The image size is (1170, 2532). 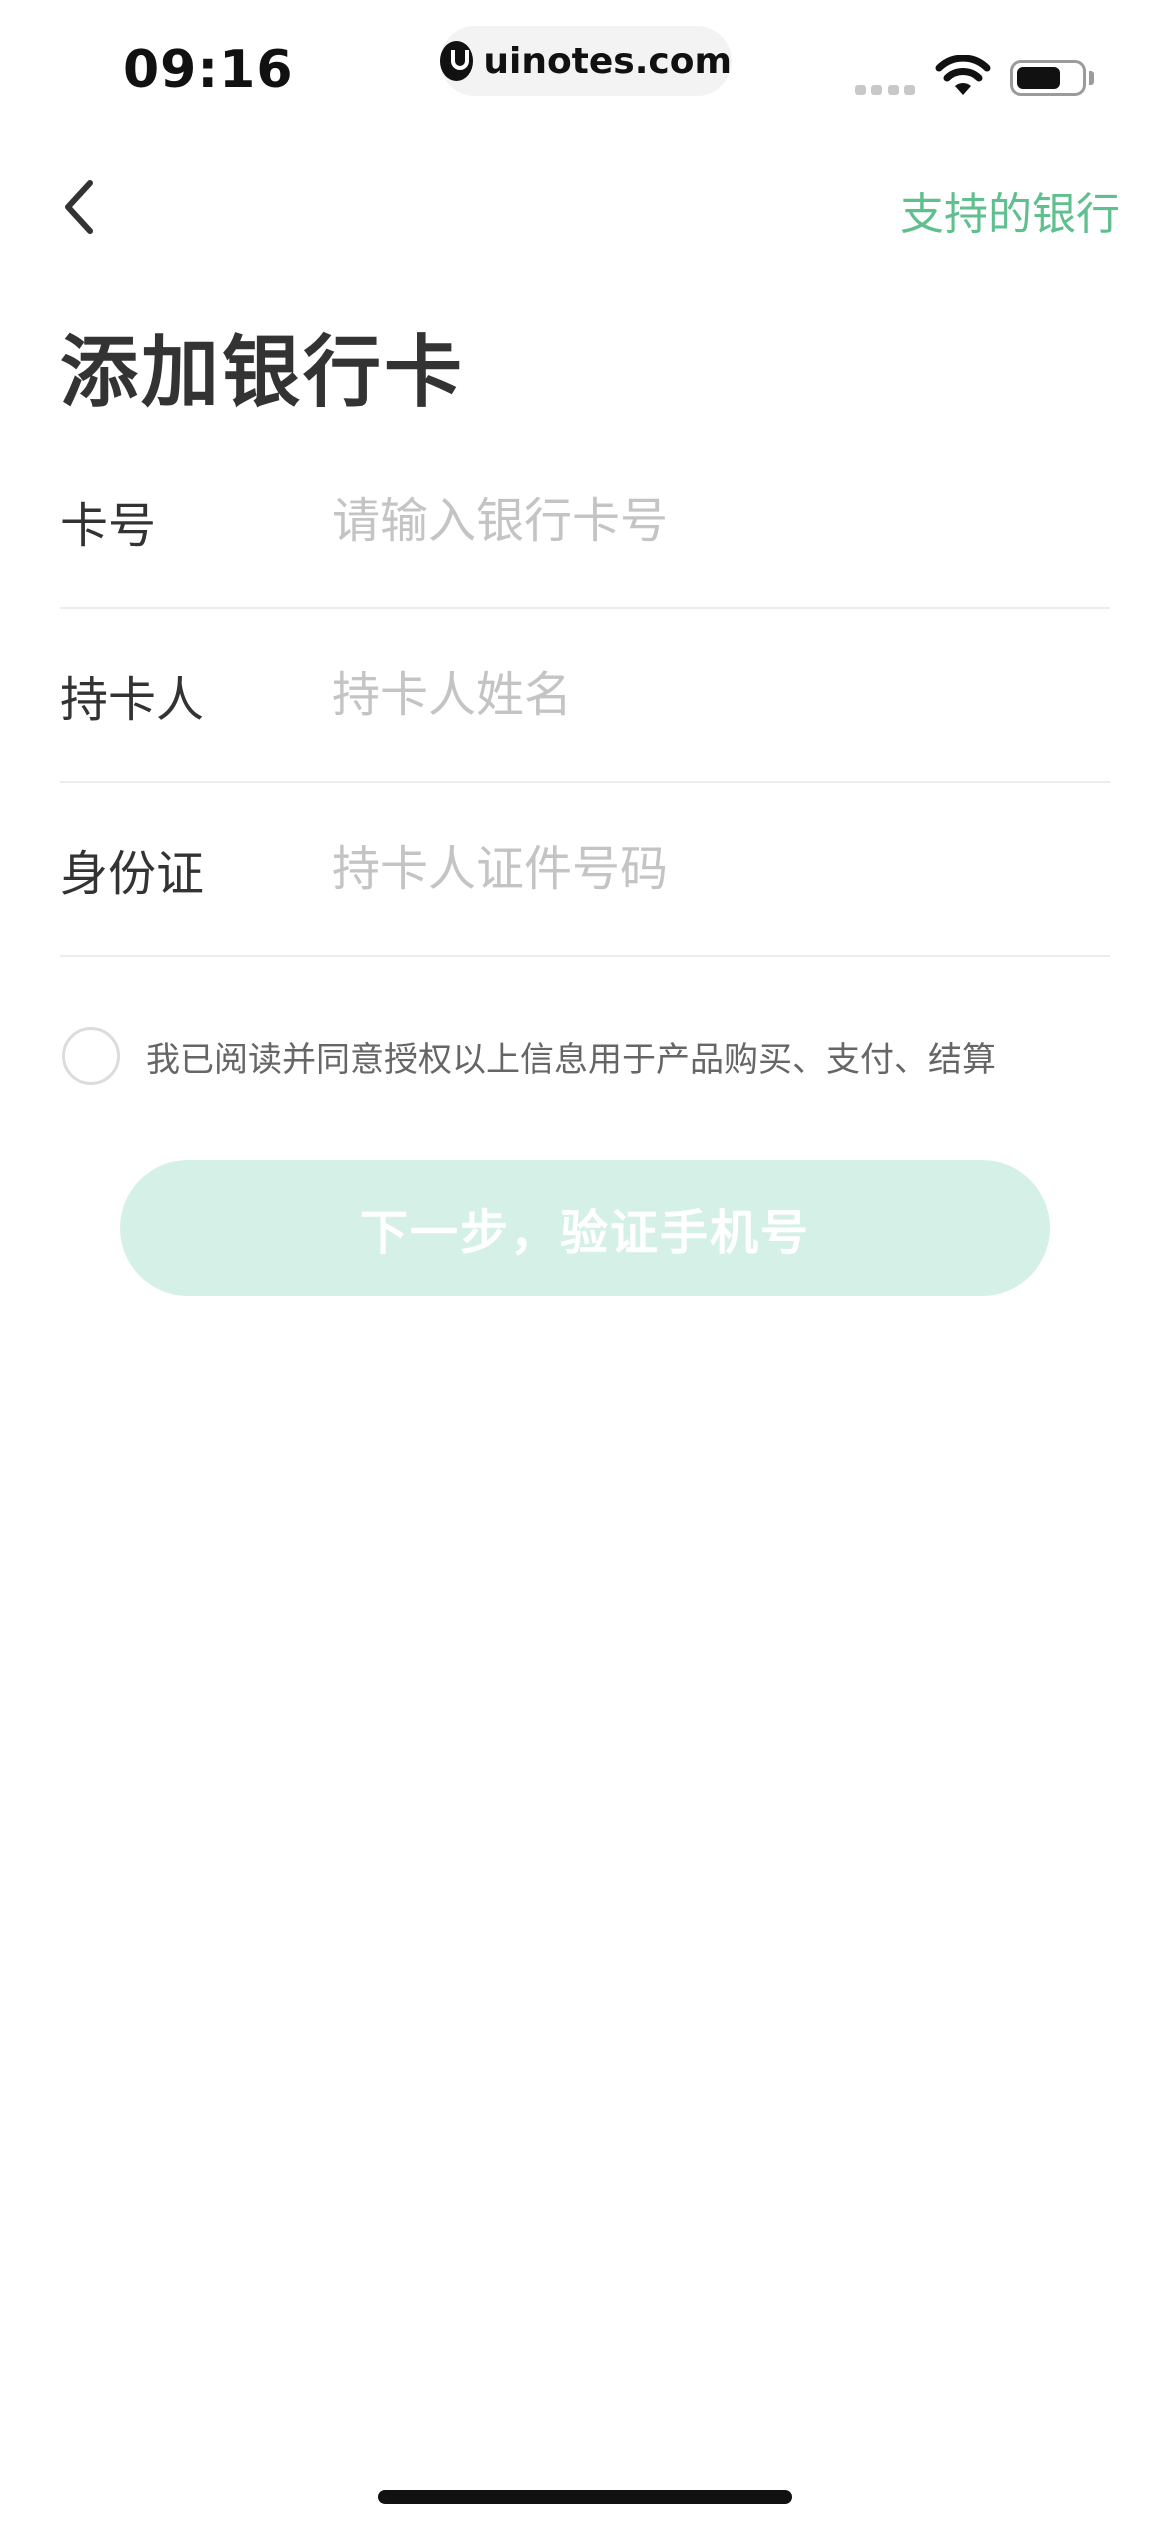 What do you see at coordinates (108, 526) in the screenshot?
I see `card-number-label: 卡号` at bounding box center [108, 526].